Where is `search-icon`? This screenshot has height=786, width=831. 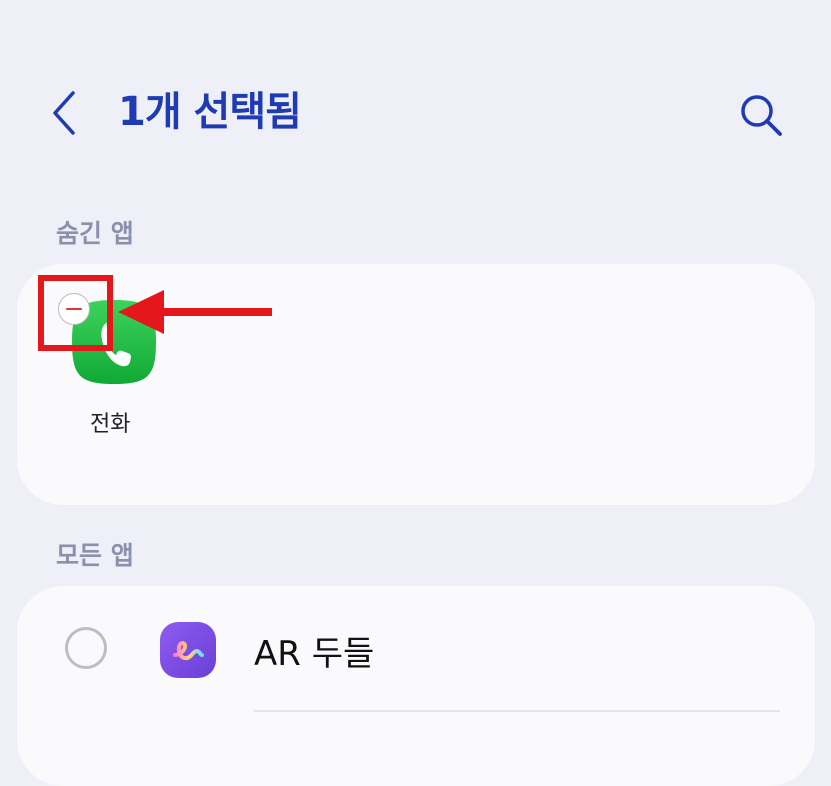
search-icon is located at coordinates (761, 115).